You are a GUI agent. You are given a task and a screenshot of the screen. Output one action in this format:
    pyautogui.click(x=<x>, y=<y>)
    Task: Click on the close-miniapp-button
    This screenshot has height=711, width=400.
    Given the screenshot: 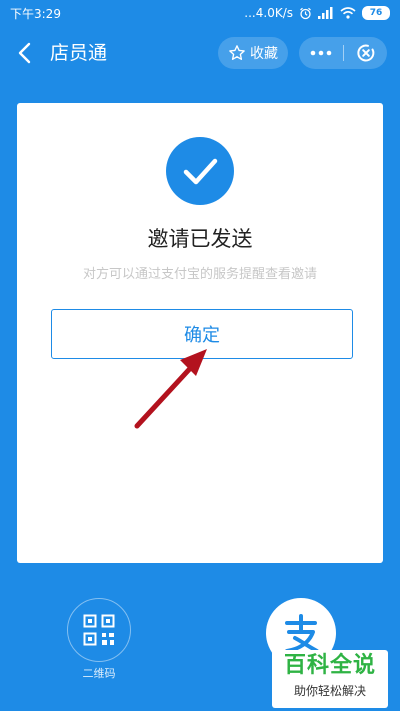 What is the action you would take?
    pyautogui.click(x=365, y=53)
    